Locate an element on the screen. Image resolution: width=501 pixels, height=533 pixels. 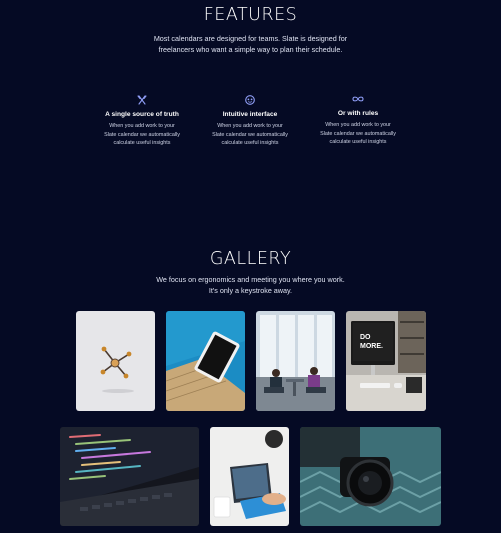
gallery-image-workspace: DO MORE. is located at coordinates (386, 361).